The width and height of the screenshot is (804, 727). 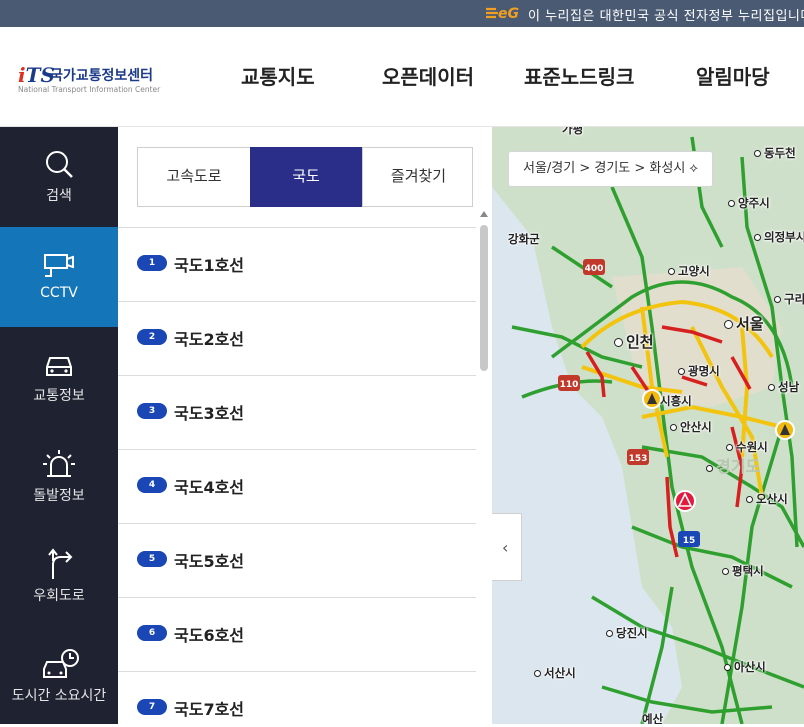 I want to click on map-label: 평택시, so click(x=743, y=571).